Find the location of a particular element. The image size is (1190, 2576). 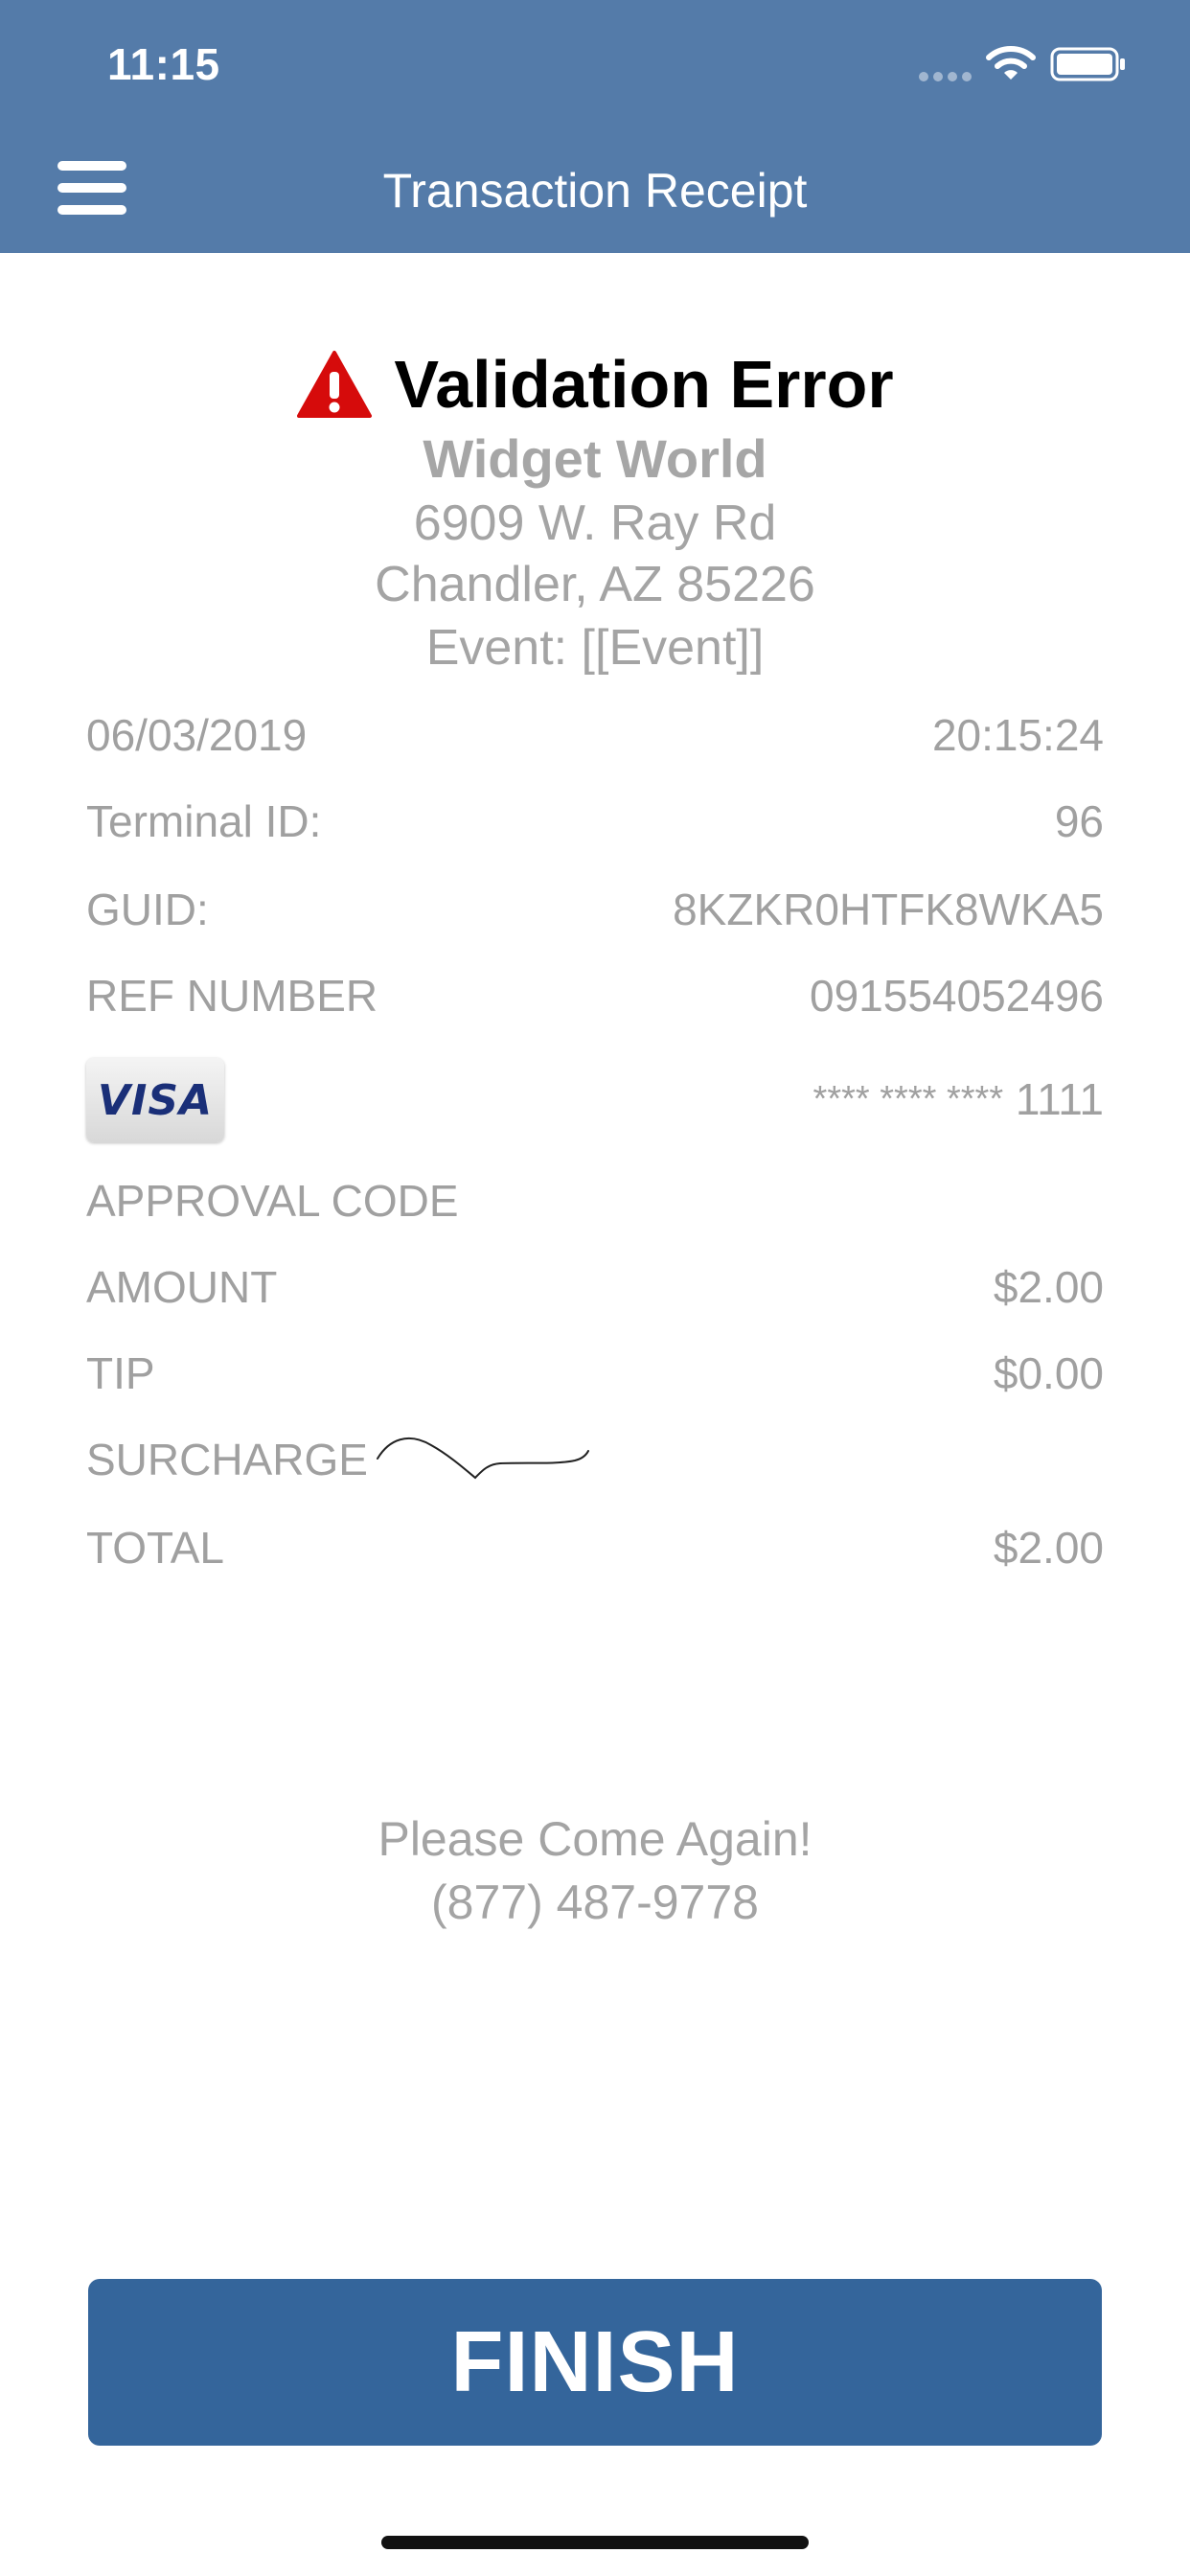

amount-label: AMOUNT is located at coordinates (182, 1287).